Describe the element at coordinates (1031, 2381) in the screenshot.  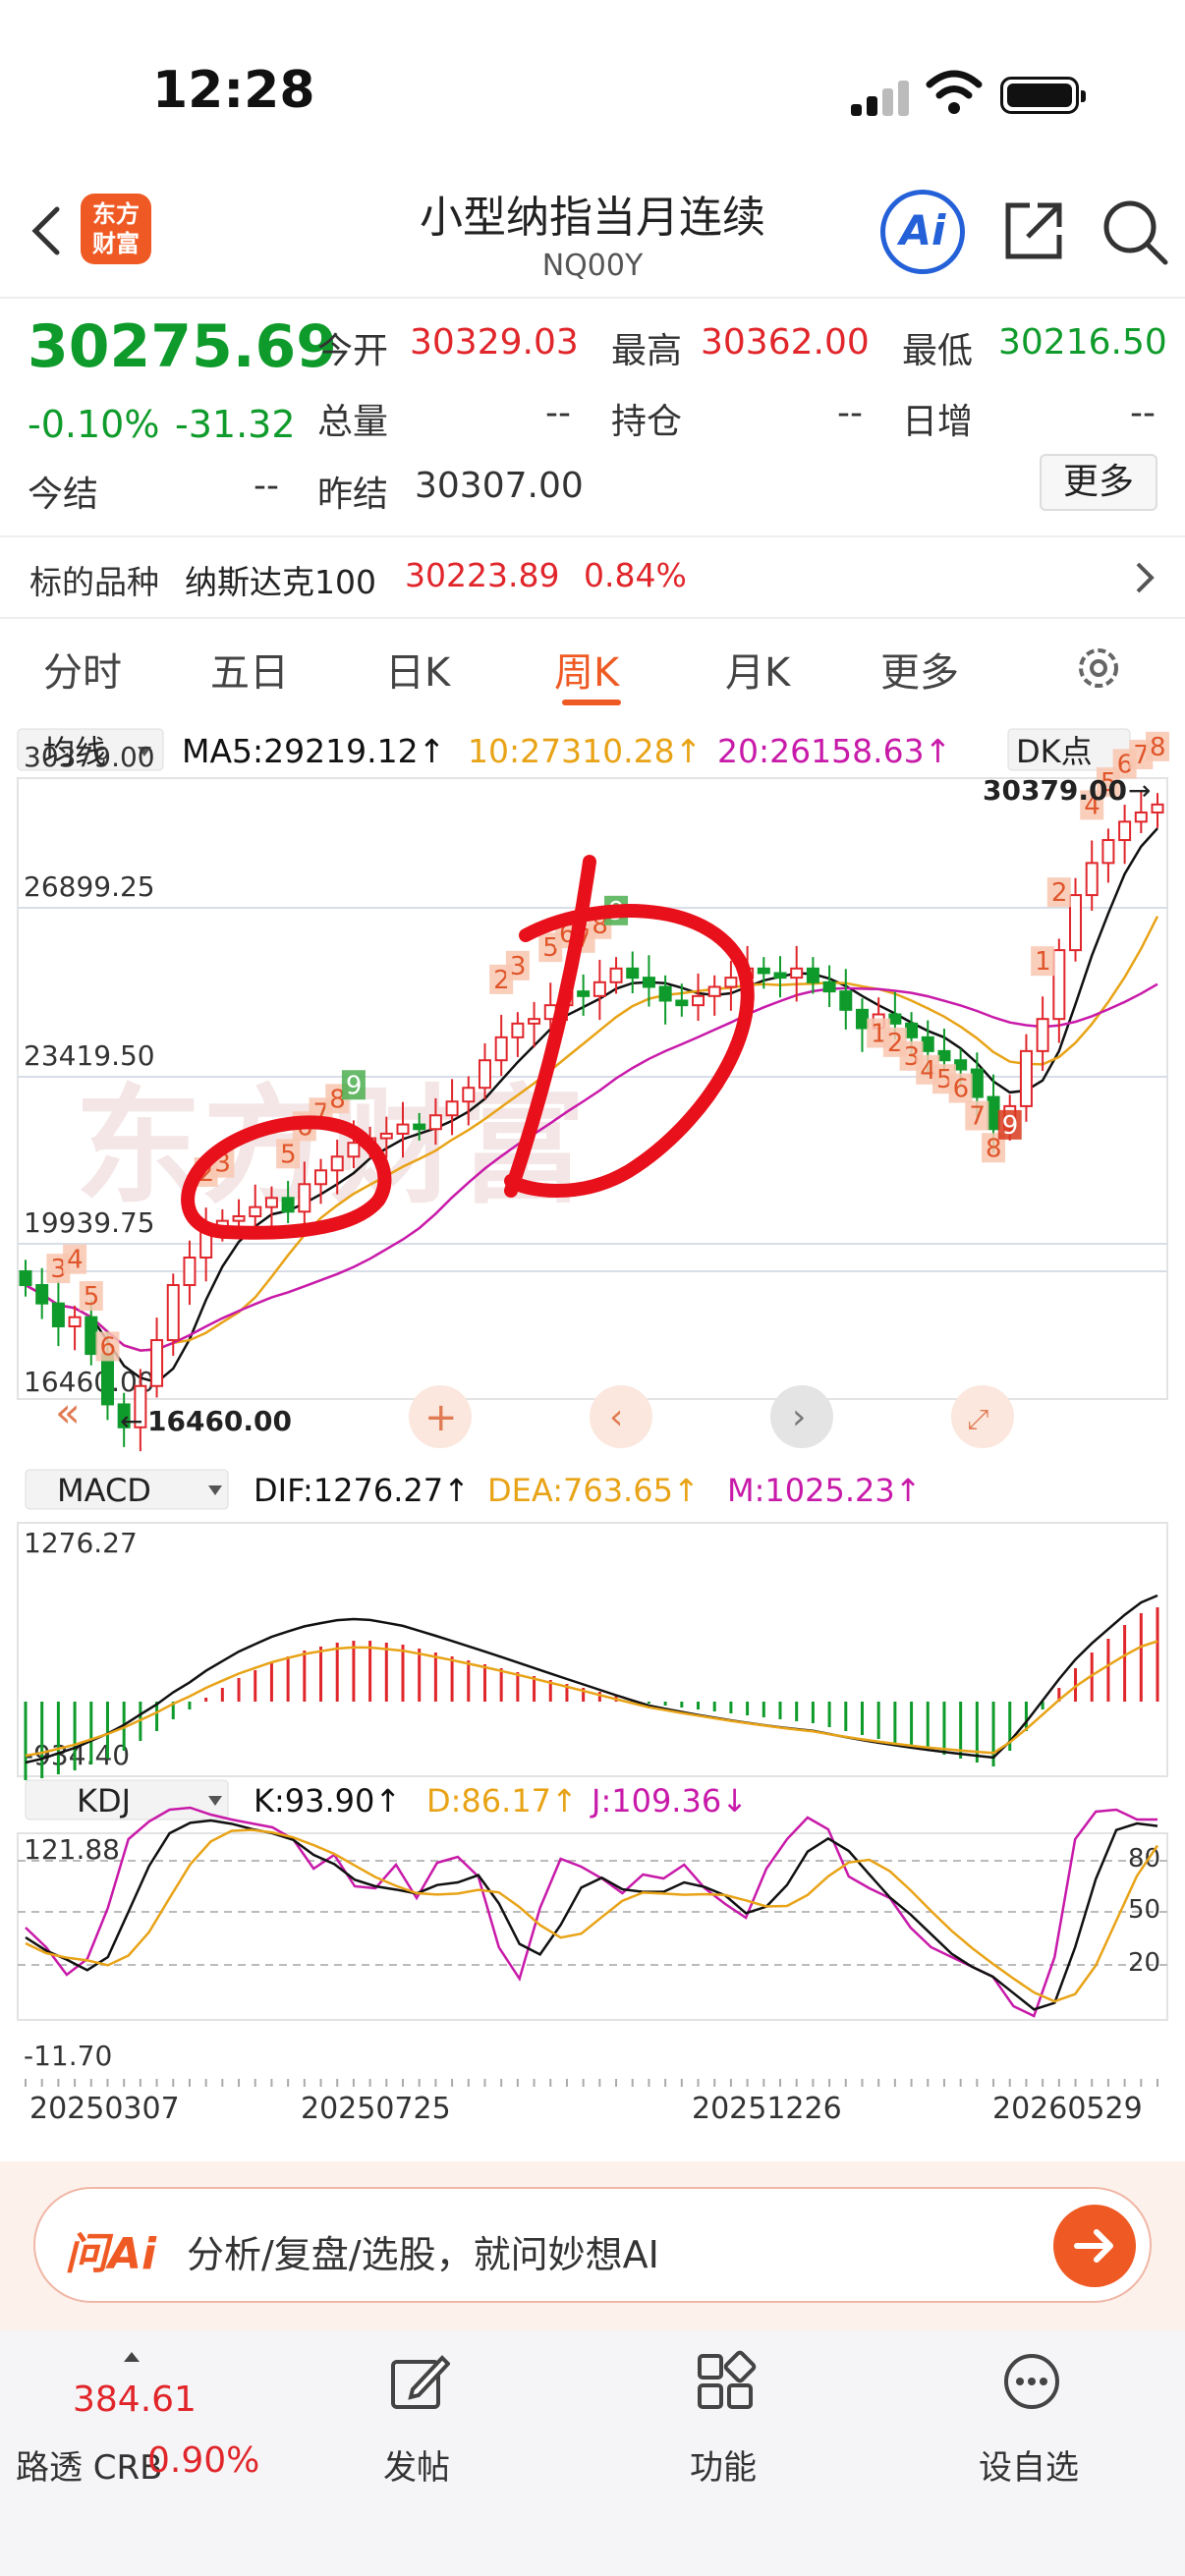
I see `more-dots-icon` at that location.